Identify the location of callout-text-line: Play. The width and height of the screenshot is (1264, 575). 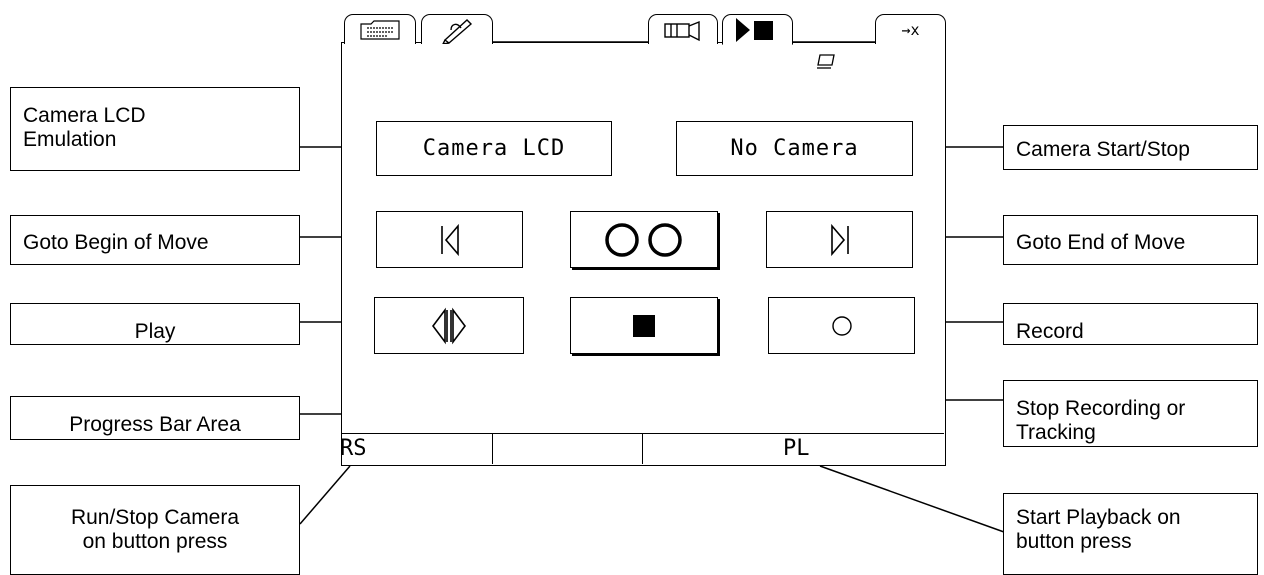
(155, 331).